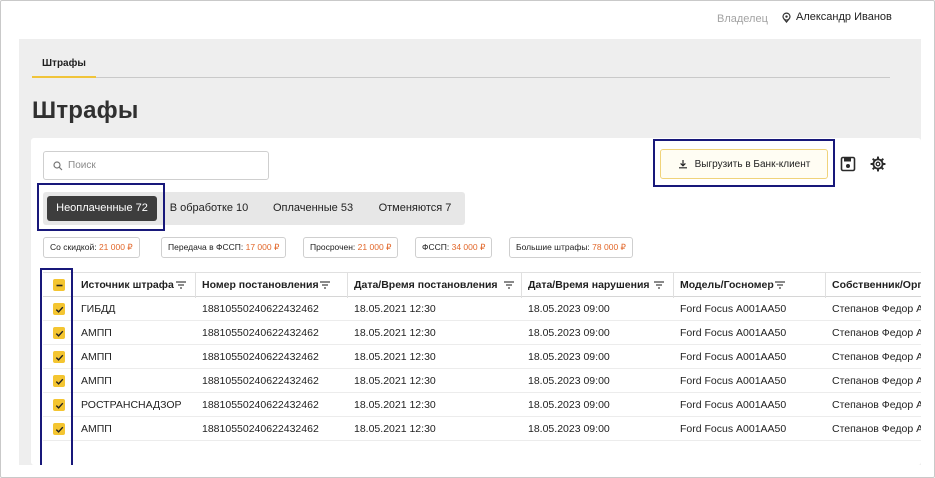 The height and width of the screenshot is (478, 935). I want to click on column-header-vehicle: Модель/Госномер, so click(750, 285).